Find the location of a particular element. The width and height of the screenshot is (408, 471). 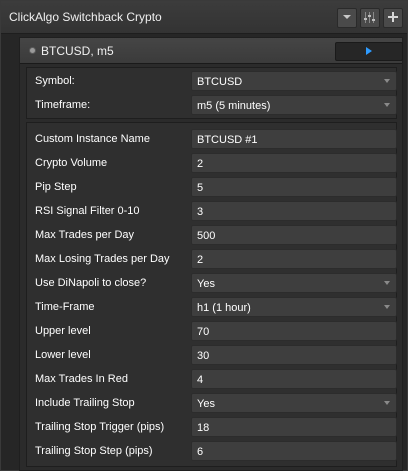

rsi-signal-filter-0-10-input: 3 is located at coordinates (294, 211).